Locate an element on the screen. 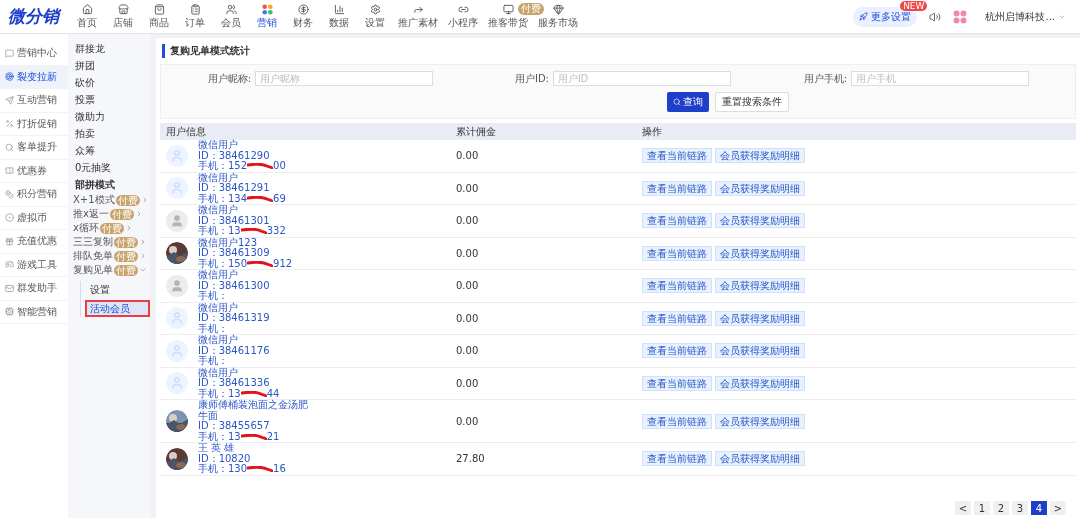  nav-item: 小程序 is located at coordinates (463, 16).